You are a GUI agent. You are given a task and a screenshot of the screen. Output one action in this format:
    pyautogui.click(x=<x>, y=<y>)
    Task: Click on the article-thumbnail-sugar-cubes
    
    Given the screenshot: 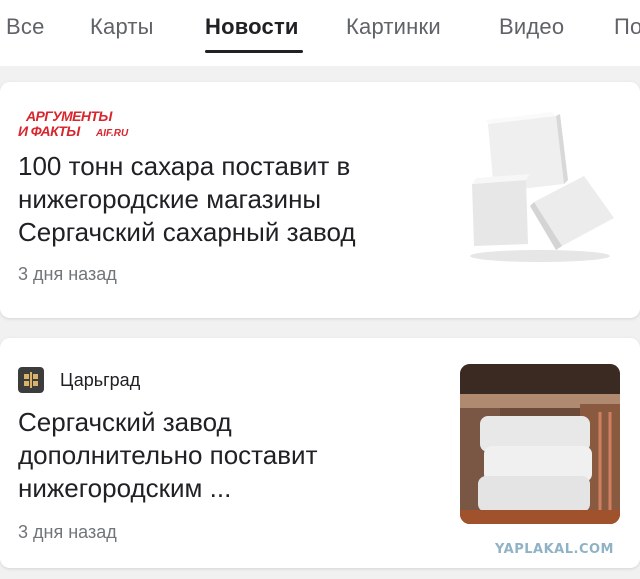 What is the action you would take?
    pyautogui.click(x=540, y=186)
    